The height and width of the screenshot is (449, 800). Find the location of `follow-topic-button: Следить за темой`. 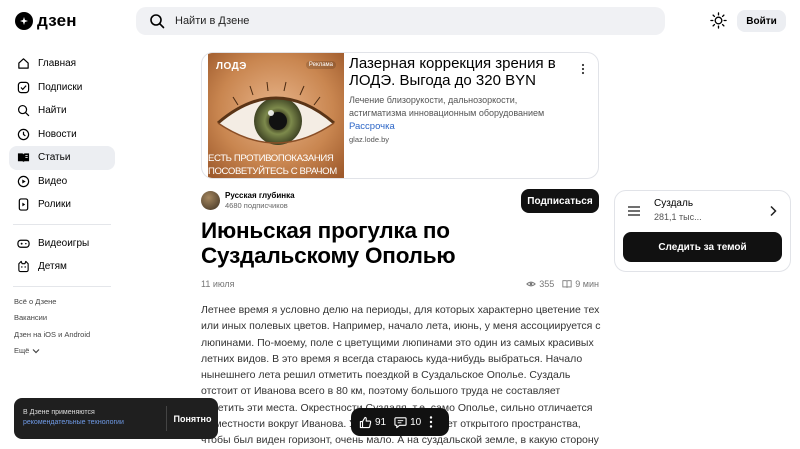

follow-topic-button: Следить за темой is located at coordinates (702, 247).